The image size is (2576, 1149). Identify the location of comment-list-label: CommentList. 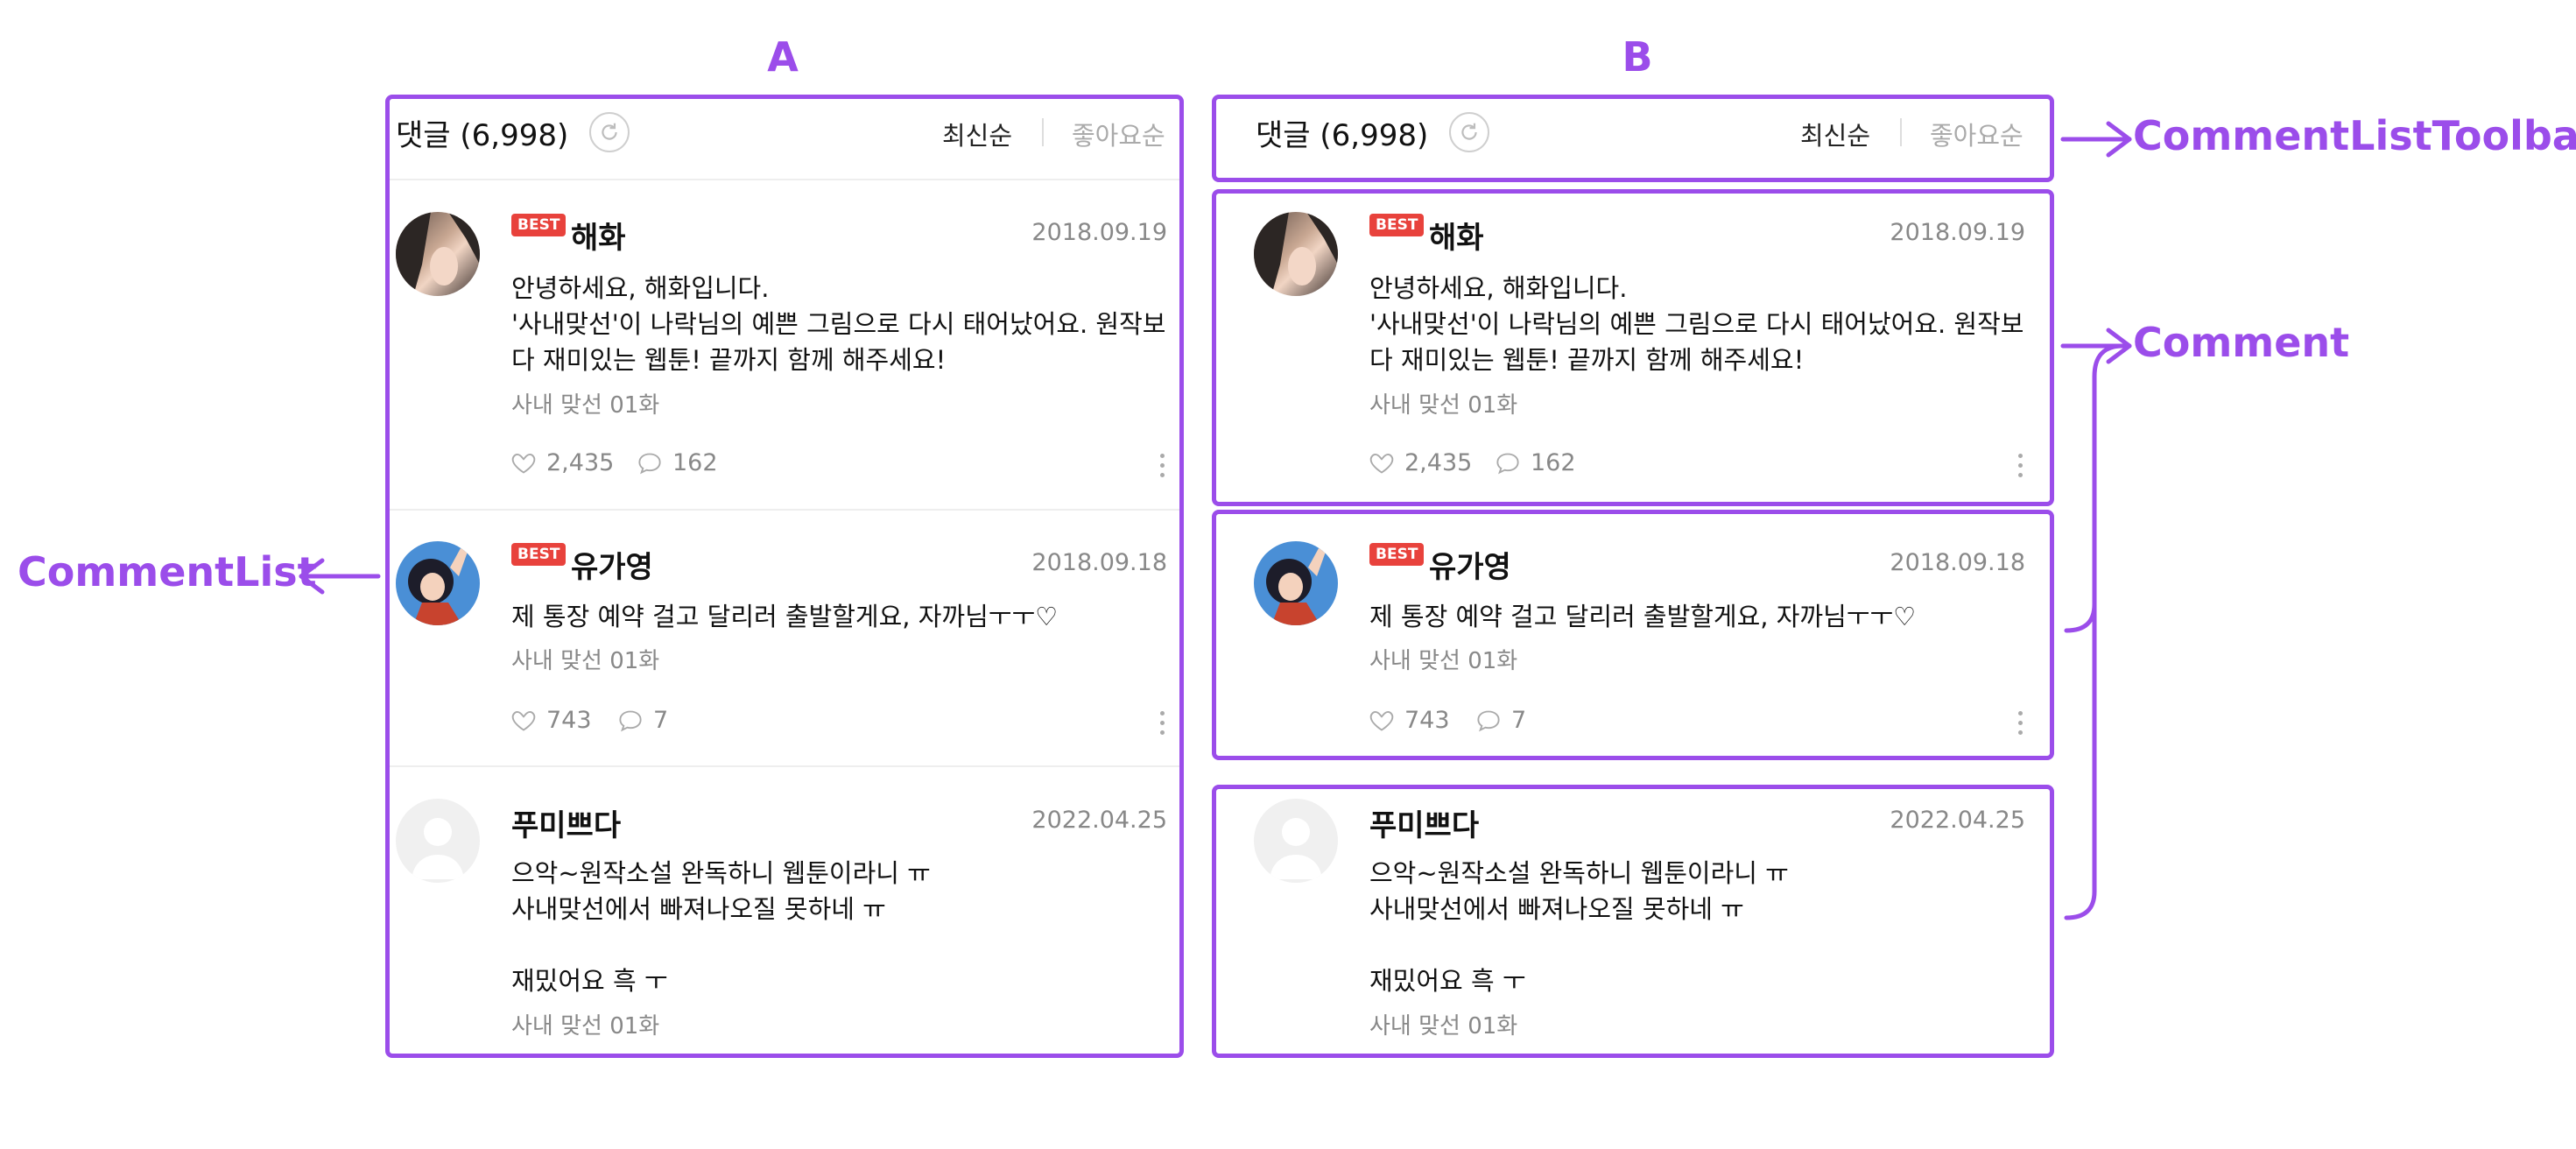
(167, 572).